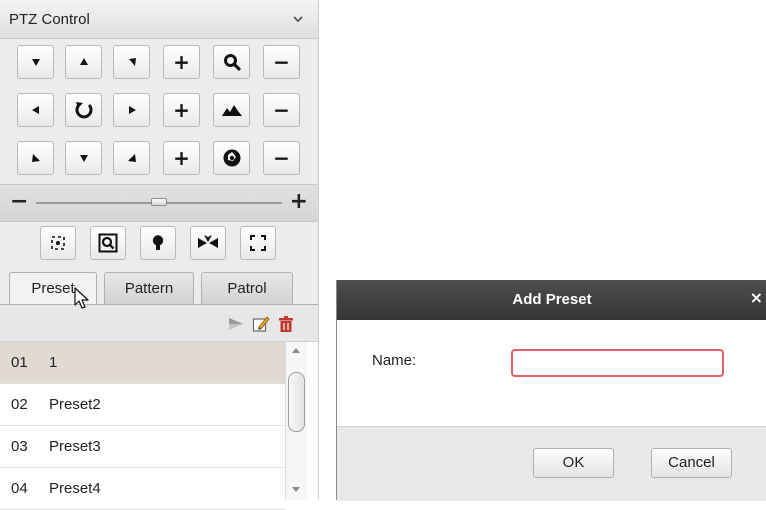 This screenshot has height=510, width=766. I want to click on auto-rotate-icon, so click(83, 110).